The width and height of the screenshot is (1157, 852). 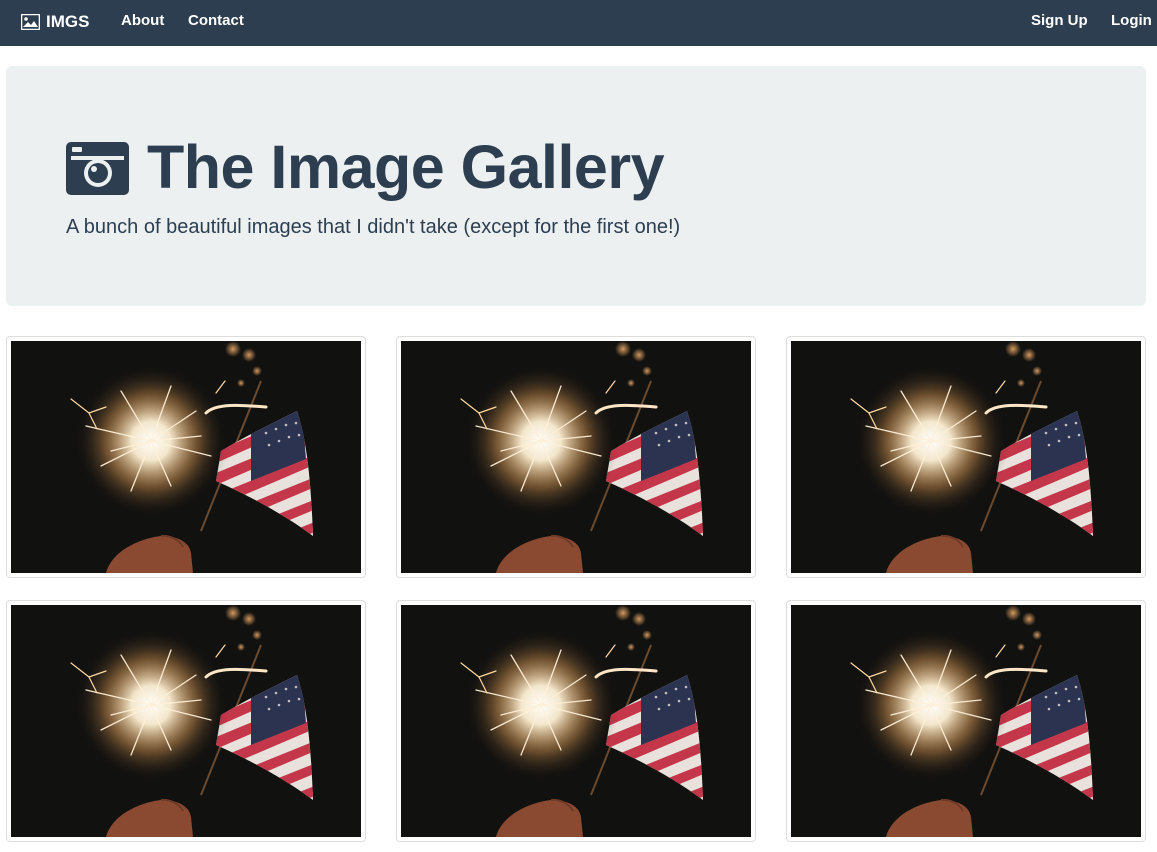 I want to click on navbar-brand: IMGS, so click(x=55, y=22).